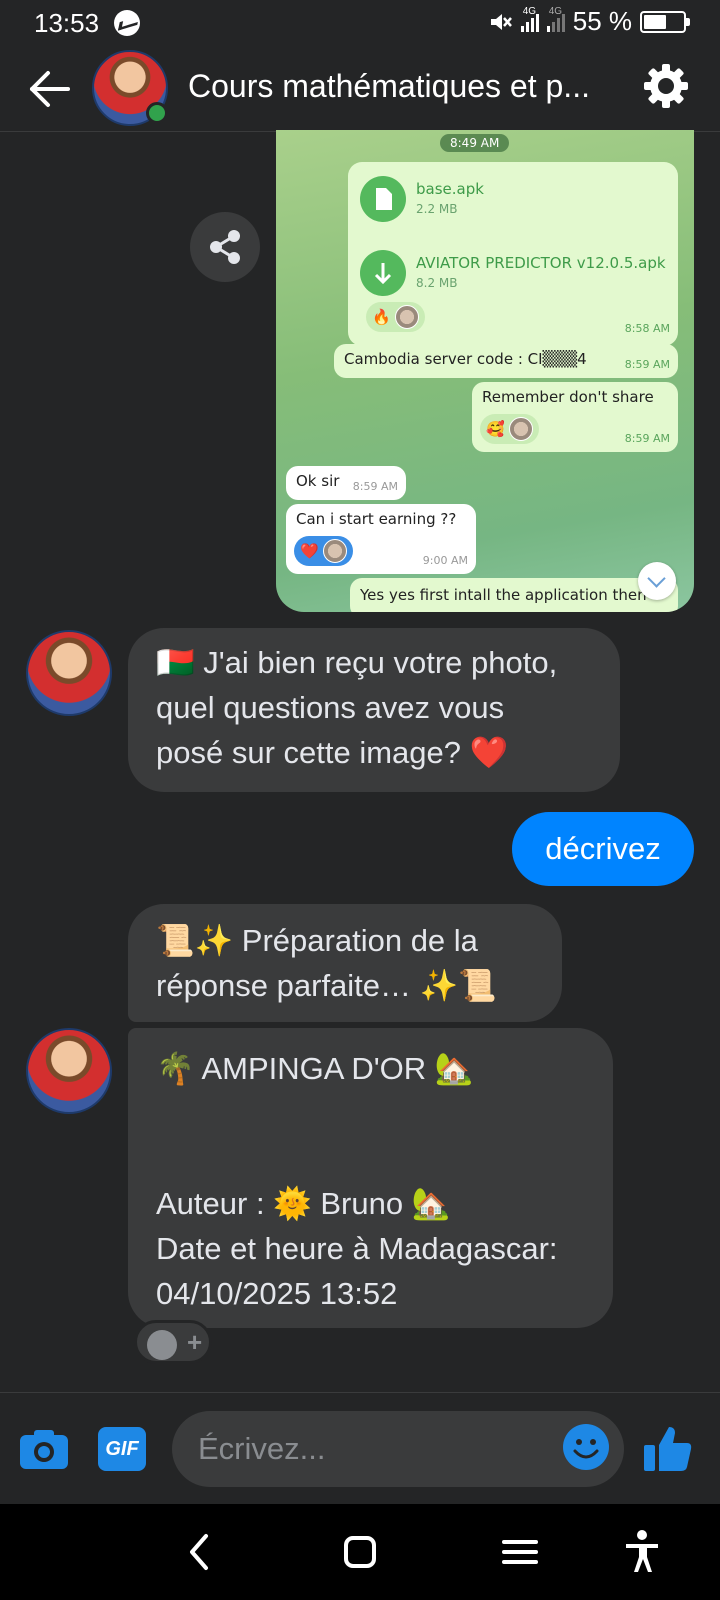 The height and width of the screenshot is (1600, 720). I want to click on tg-reaction-emoji: 🥰, so click(495, 429).